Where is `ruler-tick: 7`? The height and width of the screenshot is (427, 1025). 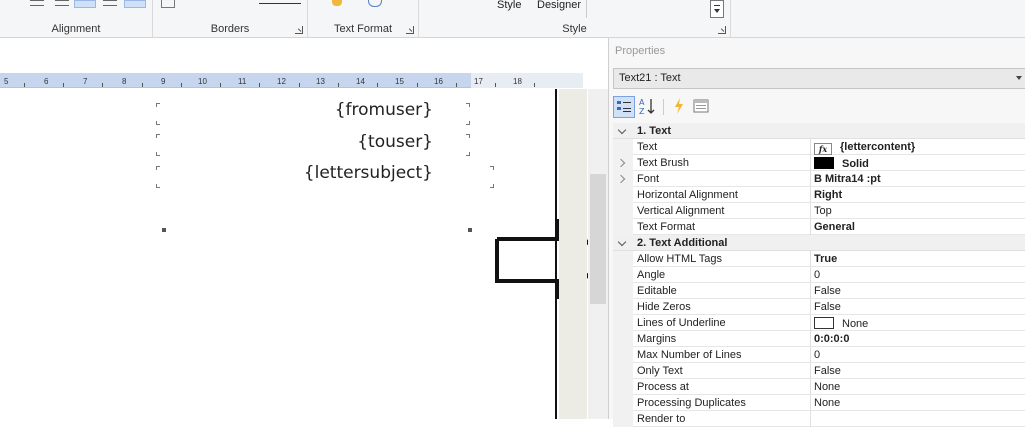 ruler-tick: 7 is located at coordinates (85, 81).